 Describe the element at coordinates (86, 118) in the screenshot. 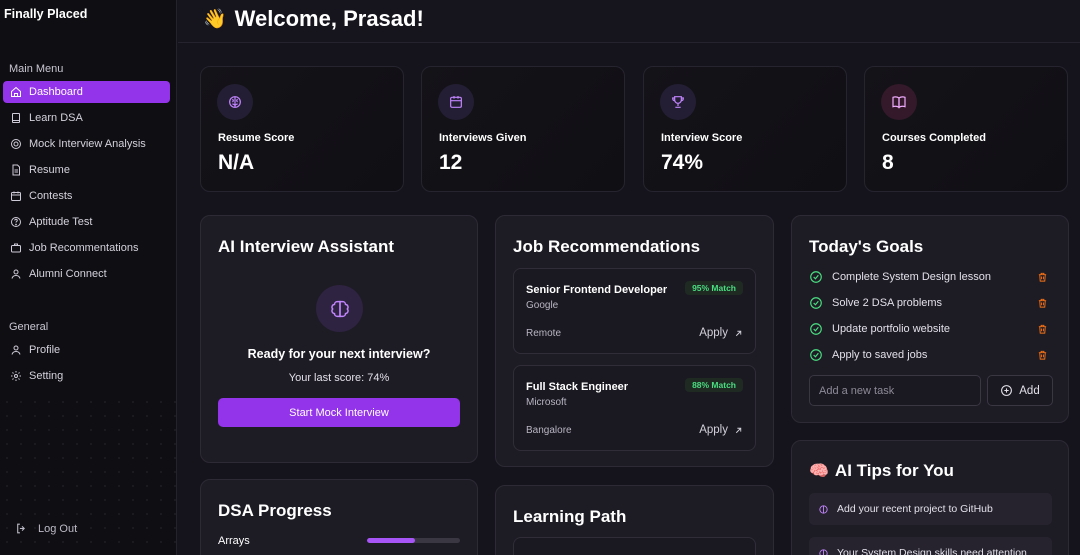

I see `sidebar-item-learn-dsa: Learn DSA` at that location.